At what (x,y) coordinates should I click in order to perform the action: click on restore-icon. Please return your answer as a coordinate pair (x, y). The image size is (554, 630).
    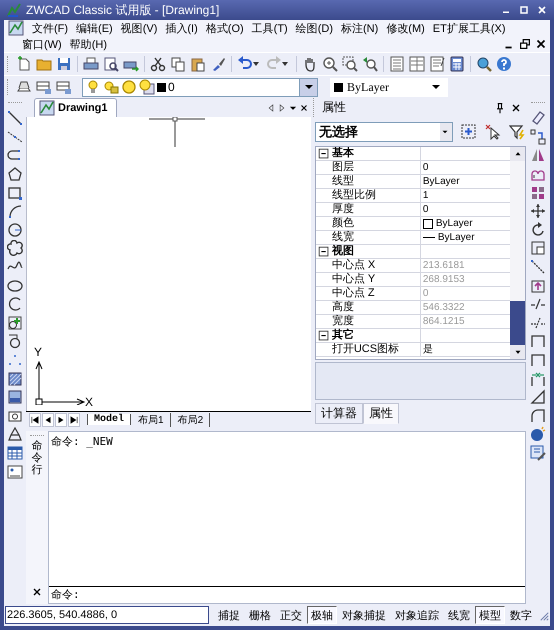
    Looking at the image, I should click on (525, 44).